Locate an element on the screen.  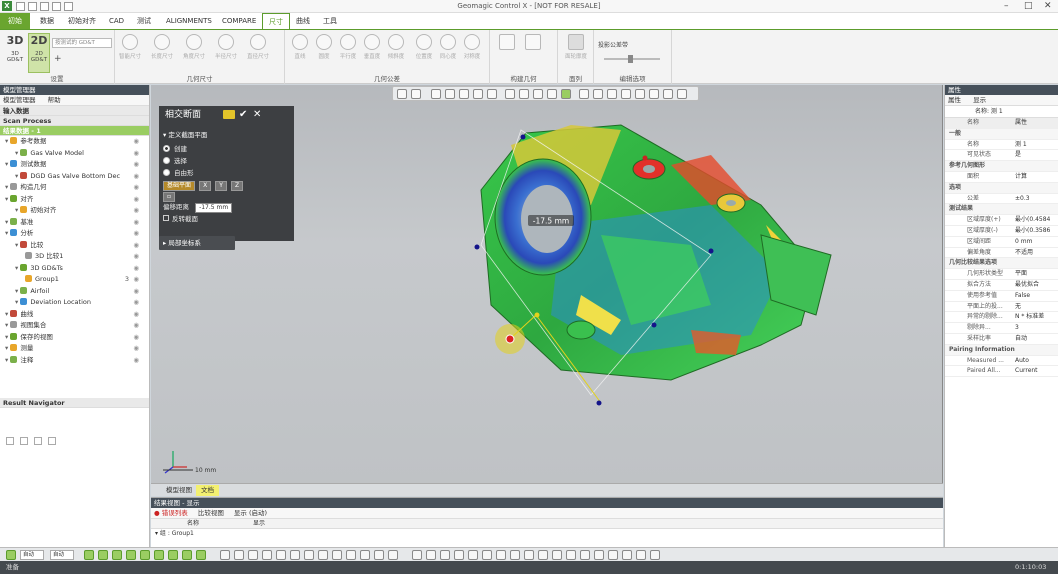
filter-4-icon is located at coordinates (552, 94).